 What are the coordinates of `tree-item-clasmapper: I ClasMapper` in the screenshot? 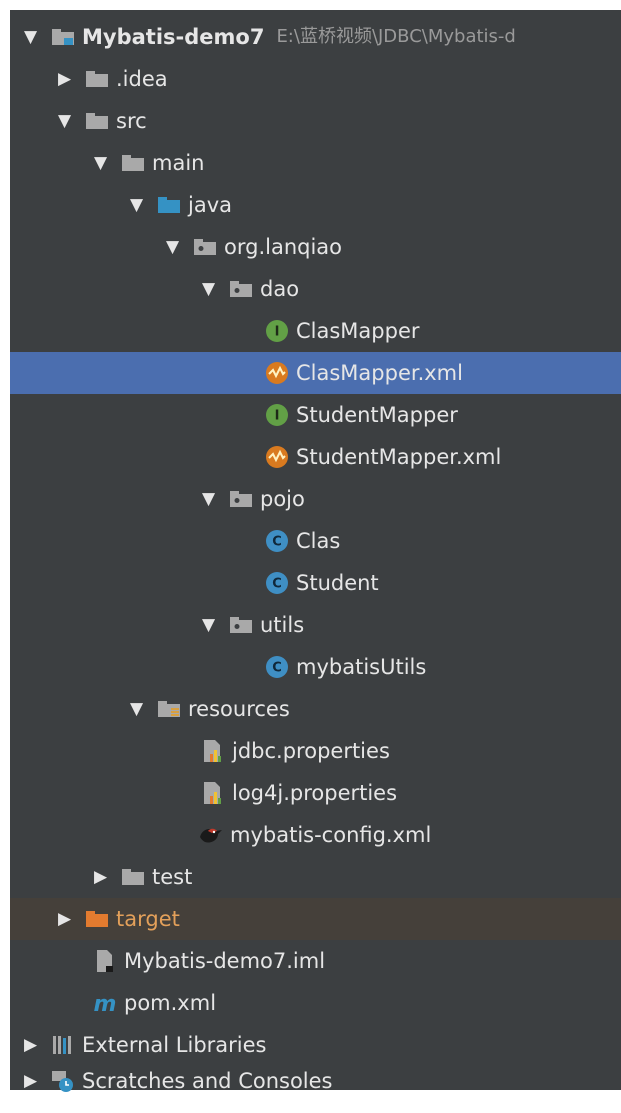 It's located at (315, 331).